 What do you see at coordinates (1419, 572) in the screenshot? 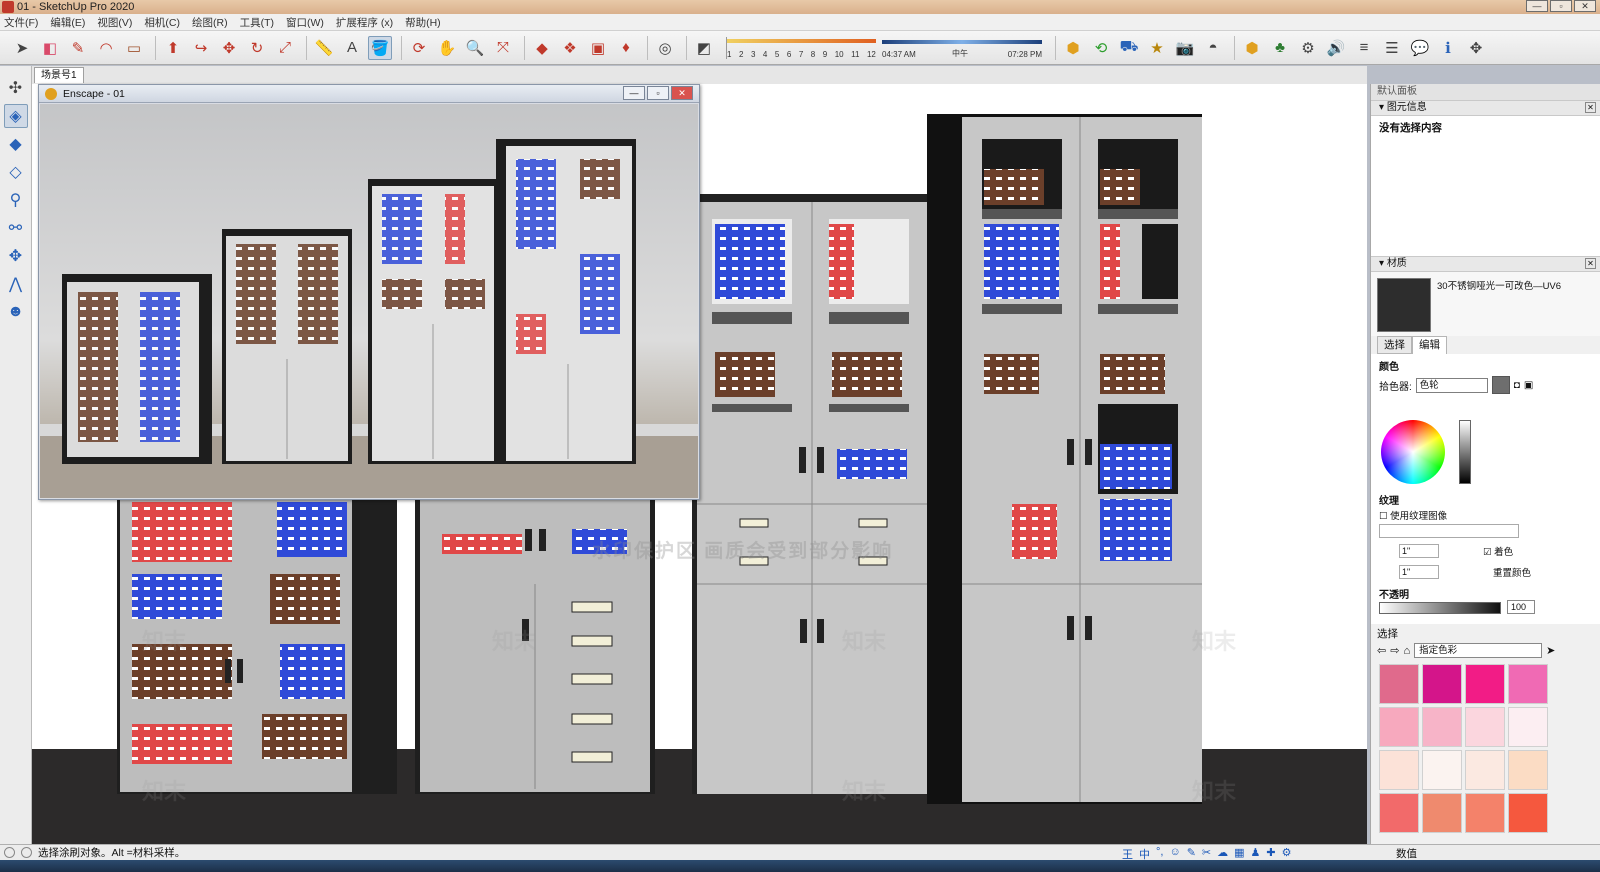
I see `texture-height-input: 1"` at bounding box center [1419, 572].